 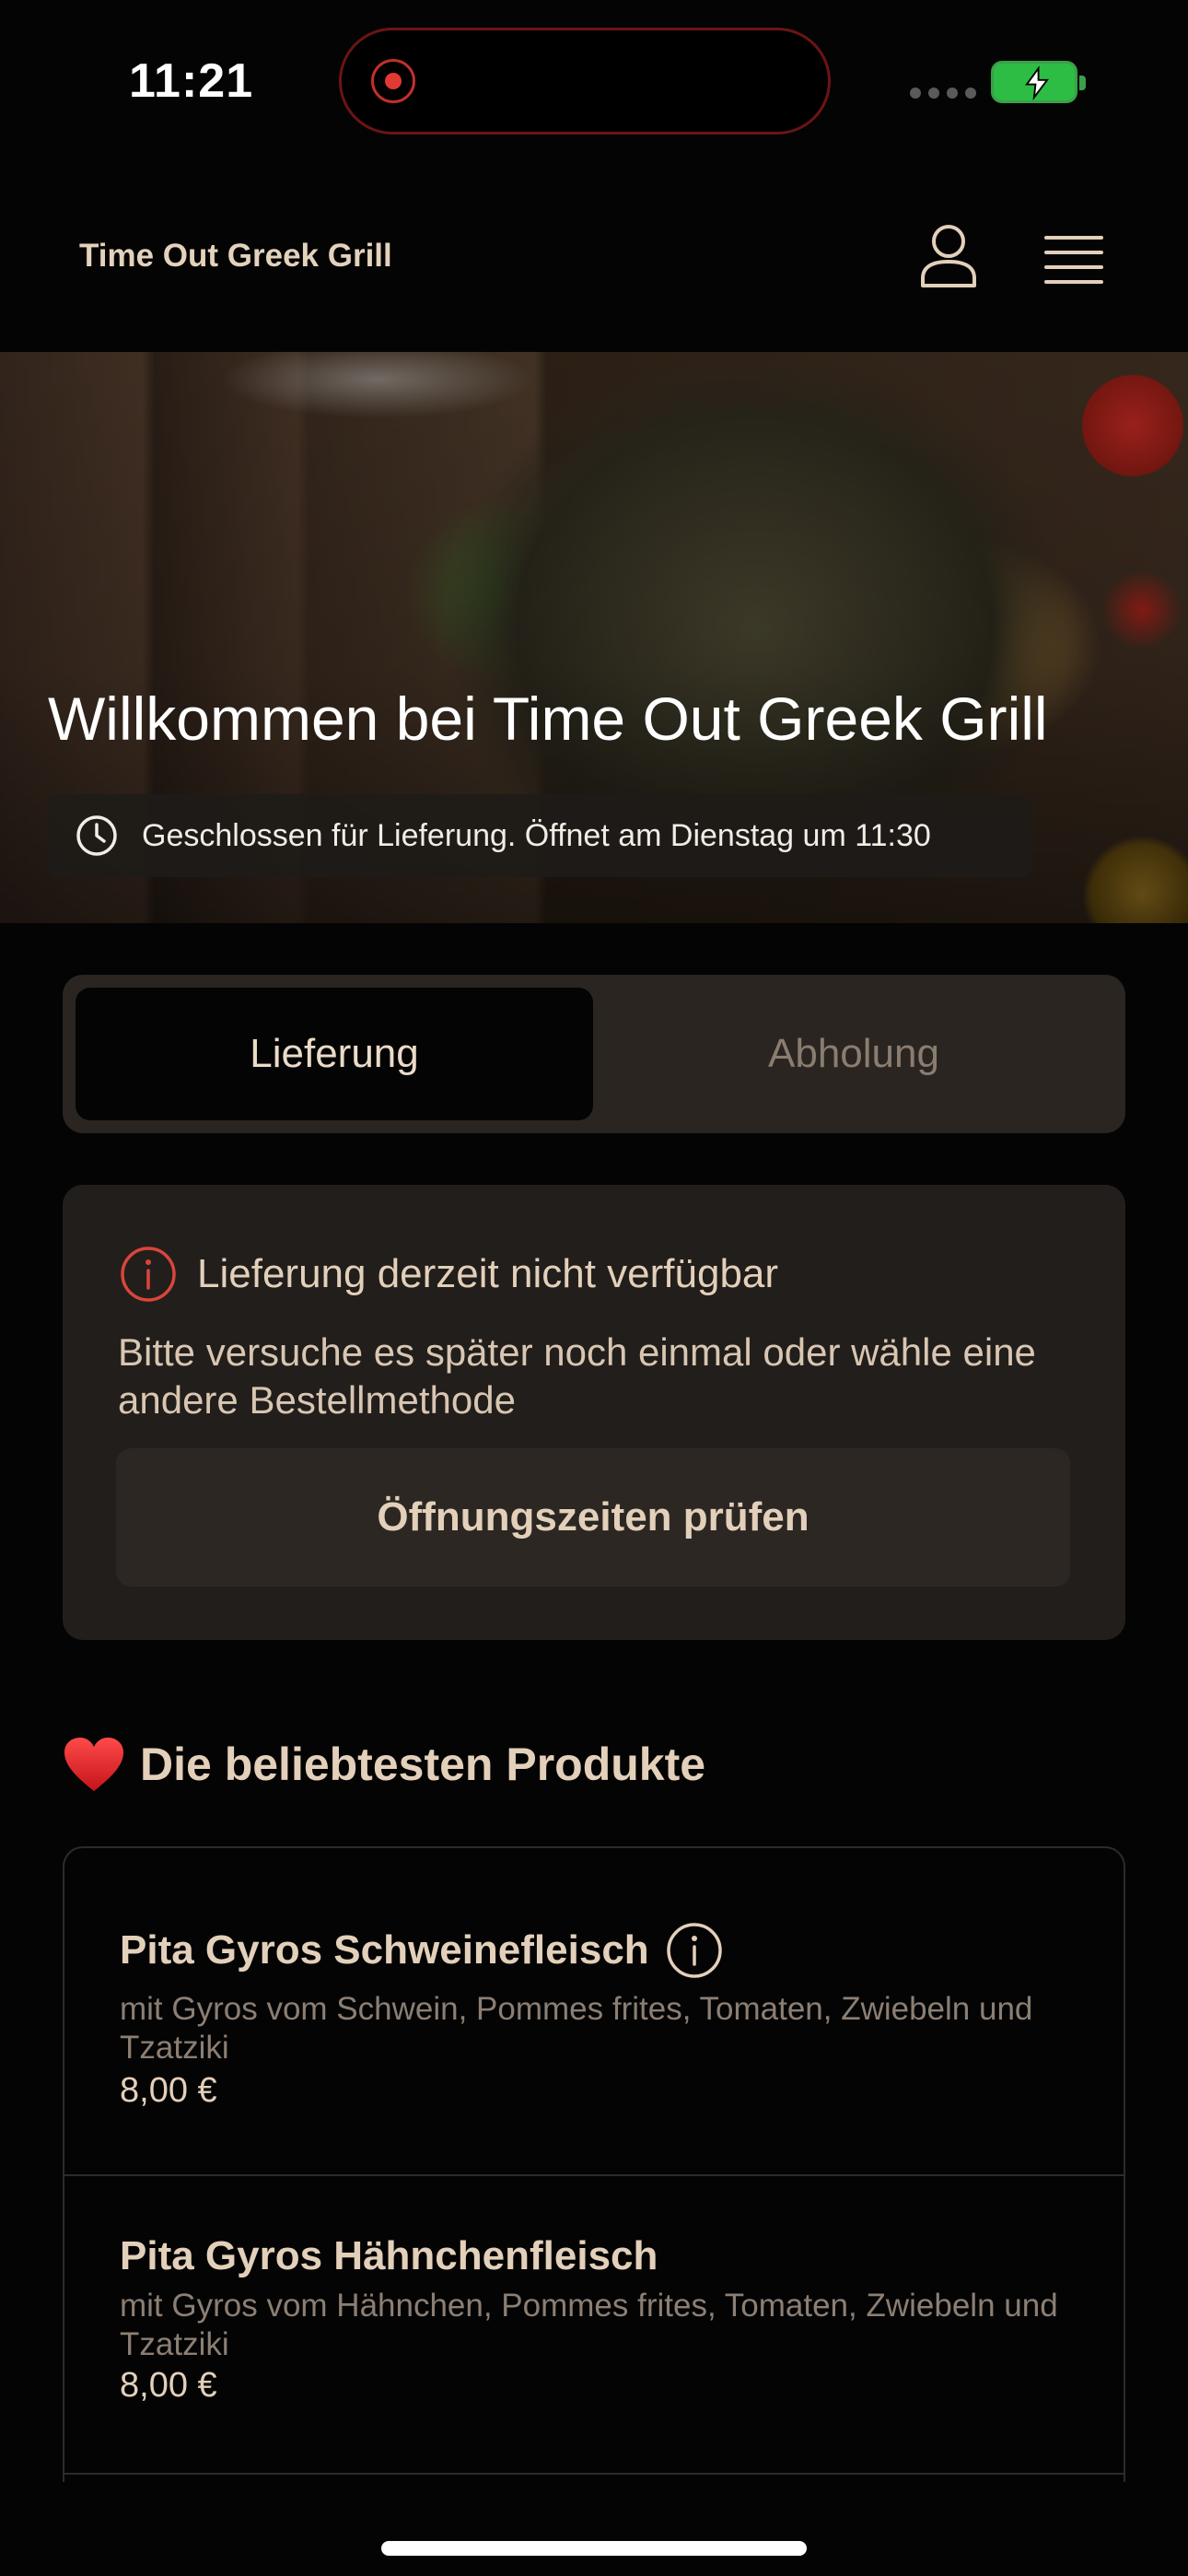 I want to click on product-name-row: Pita Gyros Schweinefleisch, so click(x=421, y=1950).